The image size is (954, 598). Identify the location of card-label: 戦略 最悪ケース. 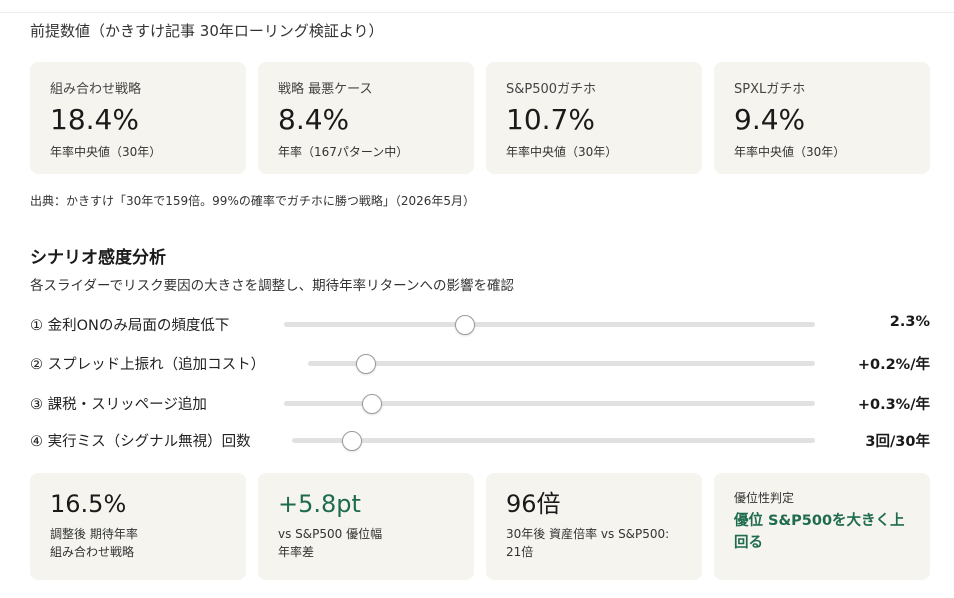
(325, 89).